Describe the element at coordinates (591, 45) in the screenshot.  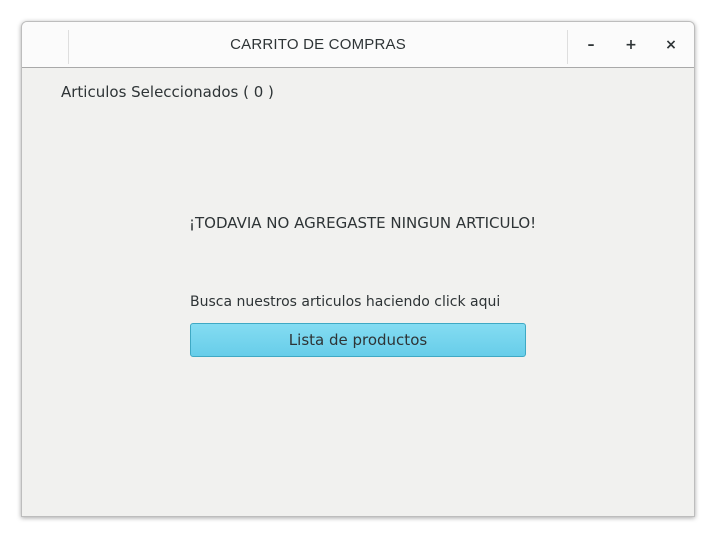
I see `minimize-icon: –` at that location.